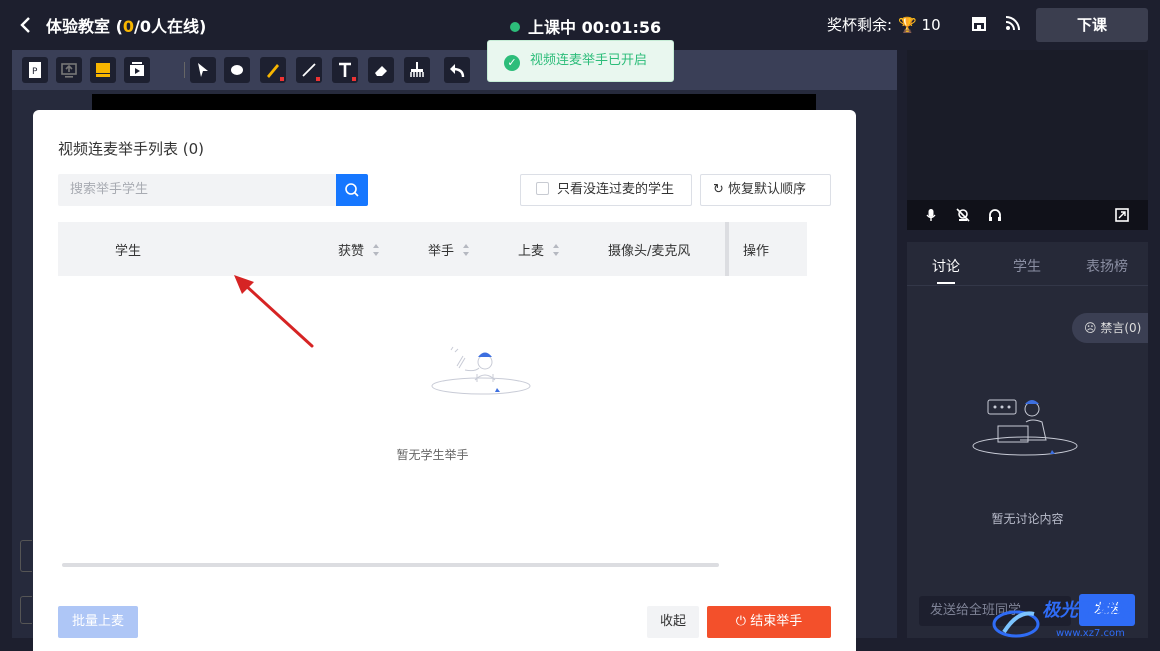  I want to click on ppt-icon: P, so click(35, 70).